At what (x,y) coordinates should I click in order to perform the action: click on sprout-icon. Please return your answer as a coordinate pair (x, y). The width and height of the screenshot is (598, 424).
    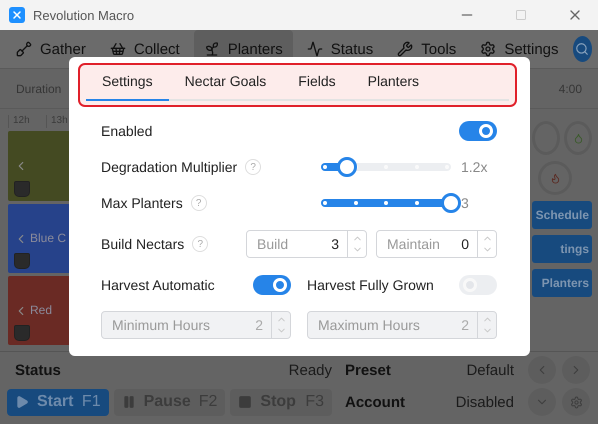
    Looking at the image, I should click on (212, 49).